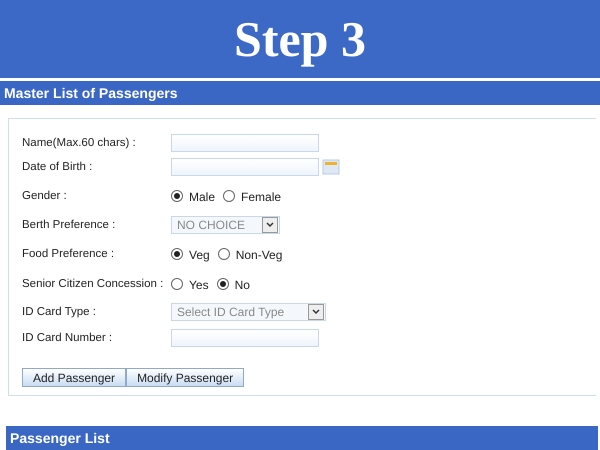  Describe the element at coordinates (79, 143) in the screenshot. I see `field-label: Name(Max.60 chars) :` at that location.